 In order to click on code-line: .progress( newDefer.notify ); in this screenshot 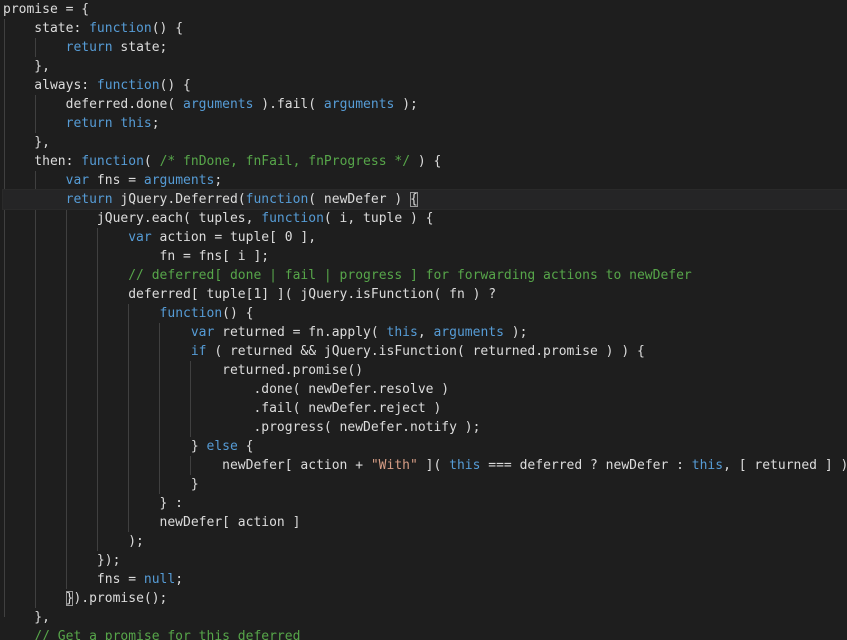, I will do `click(425, 427)`.